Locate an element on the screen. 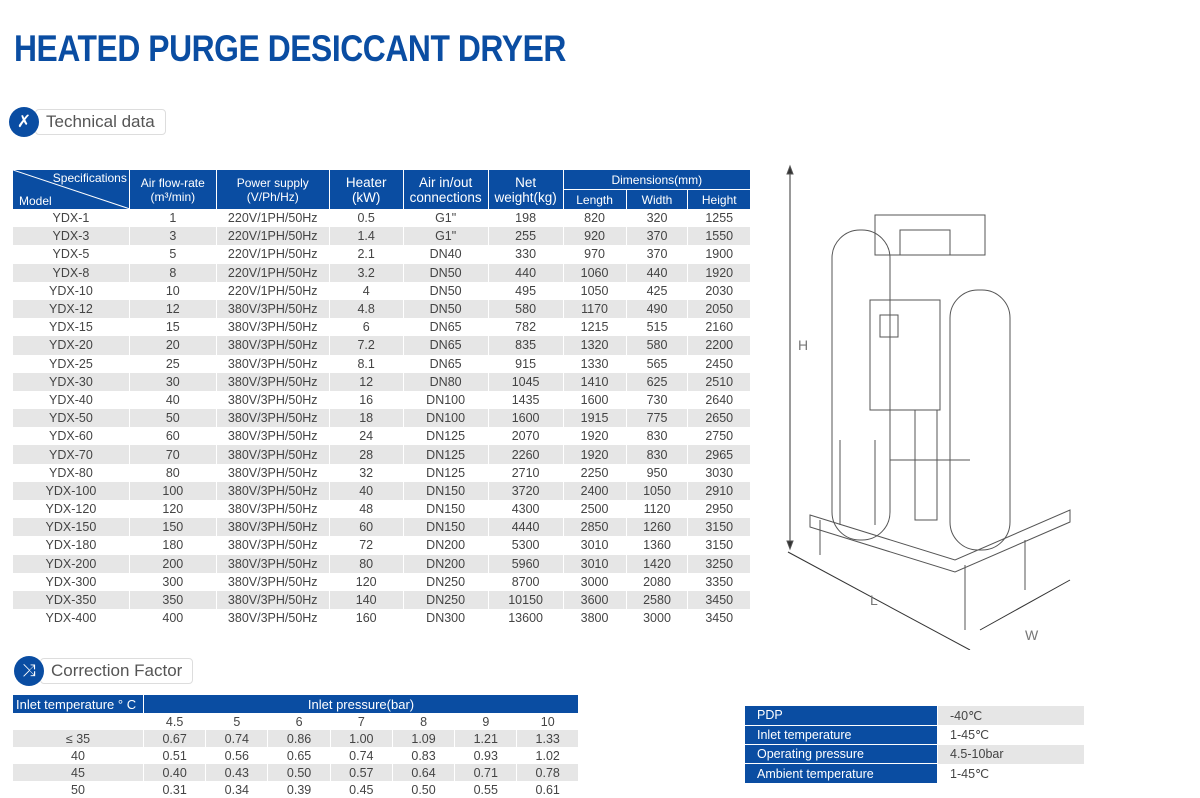 This screenshot has width=1200, height=798. cell-model: YDX-8 is located at coordinates (71, 272).